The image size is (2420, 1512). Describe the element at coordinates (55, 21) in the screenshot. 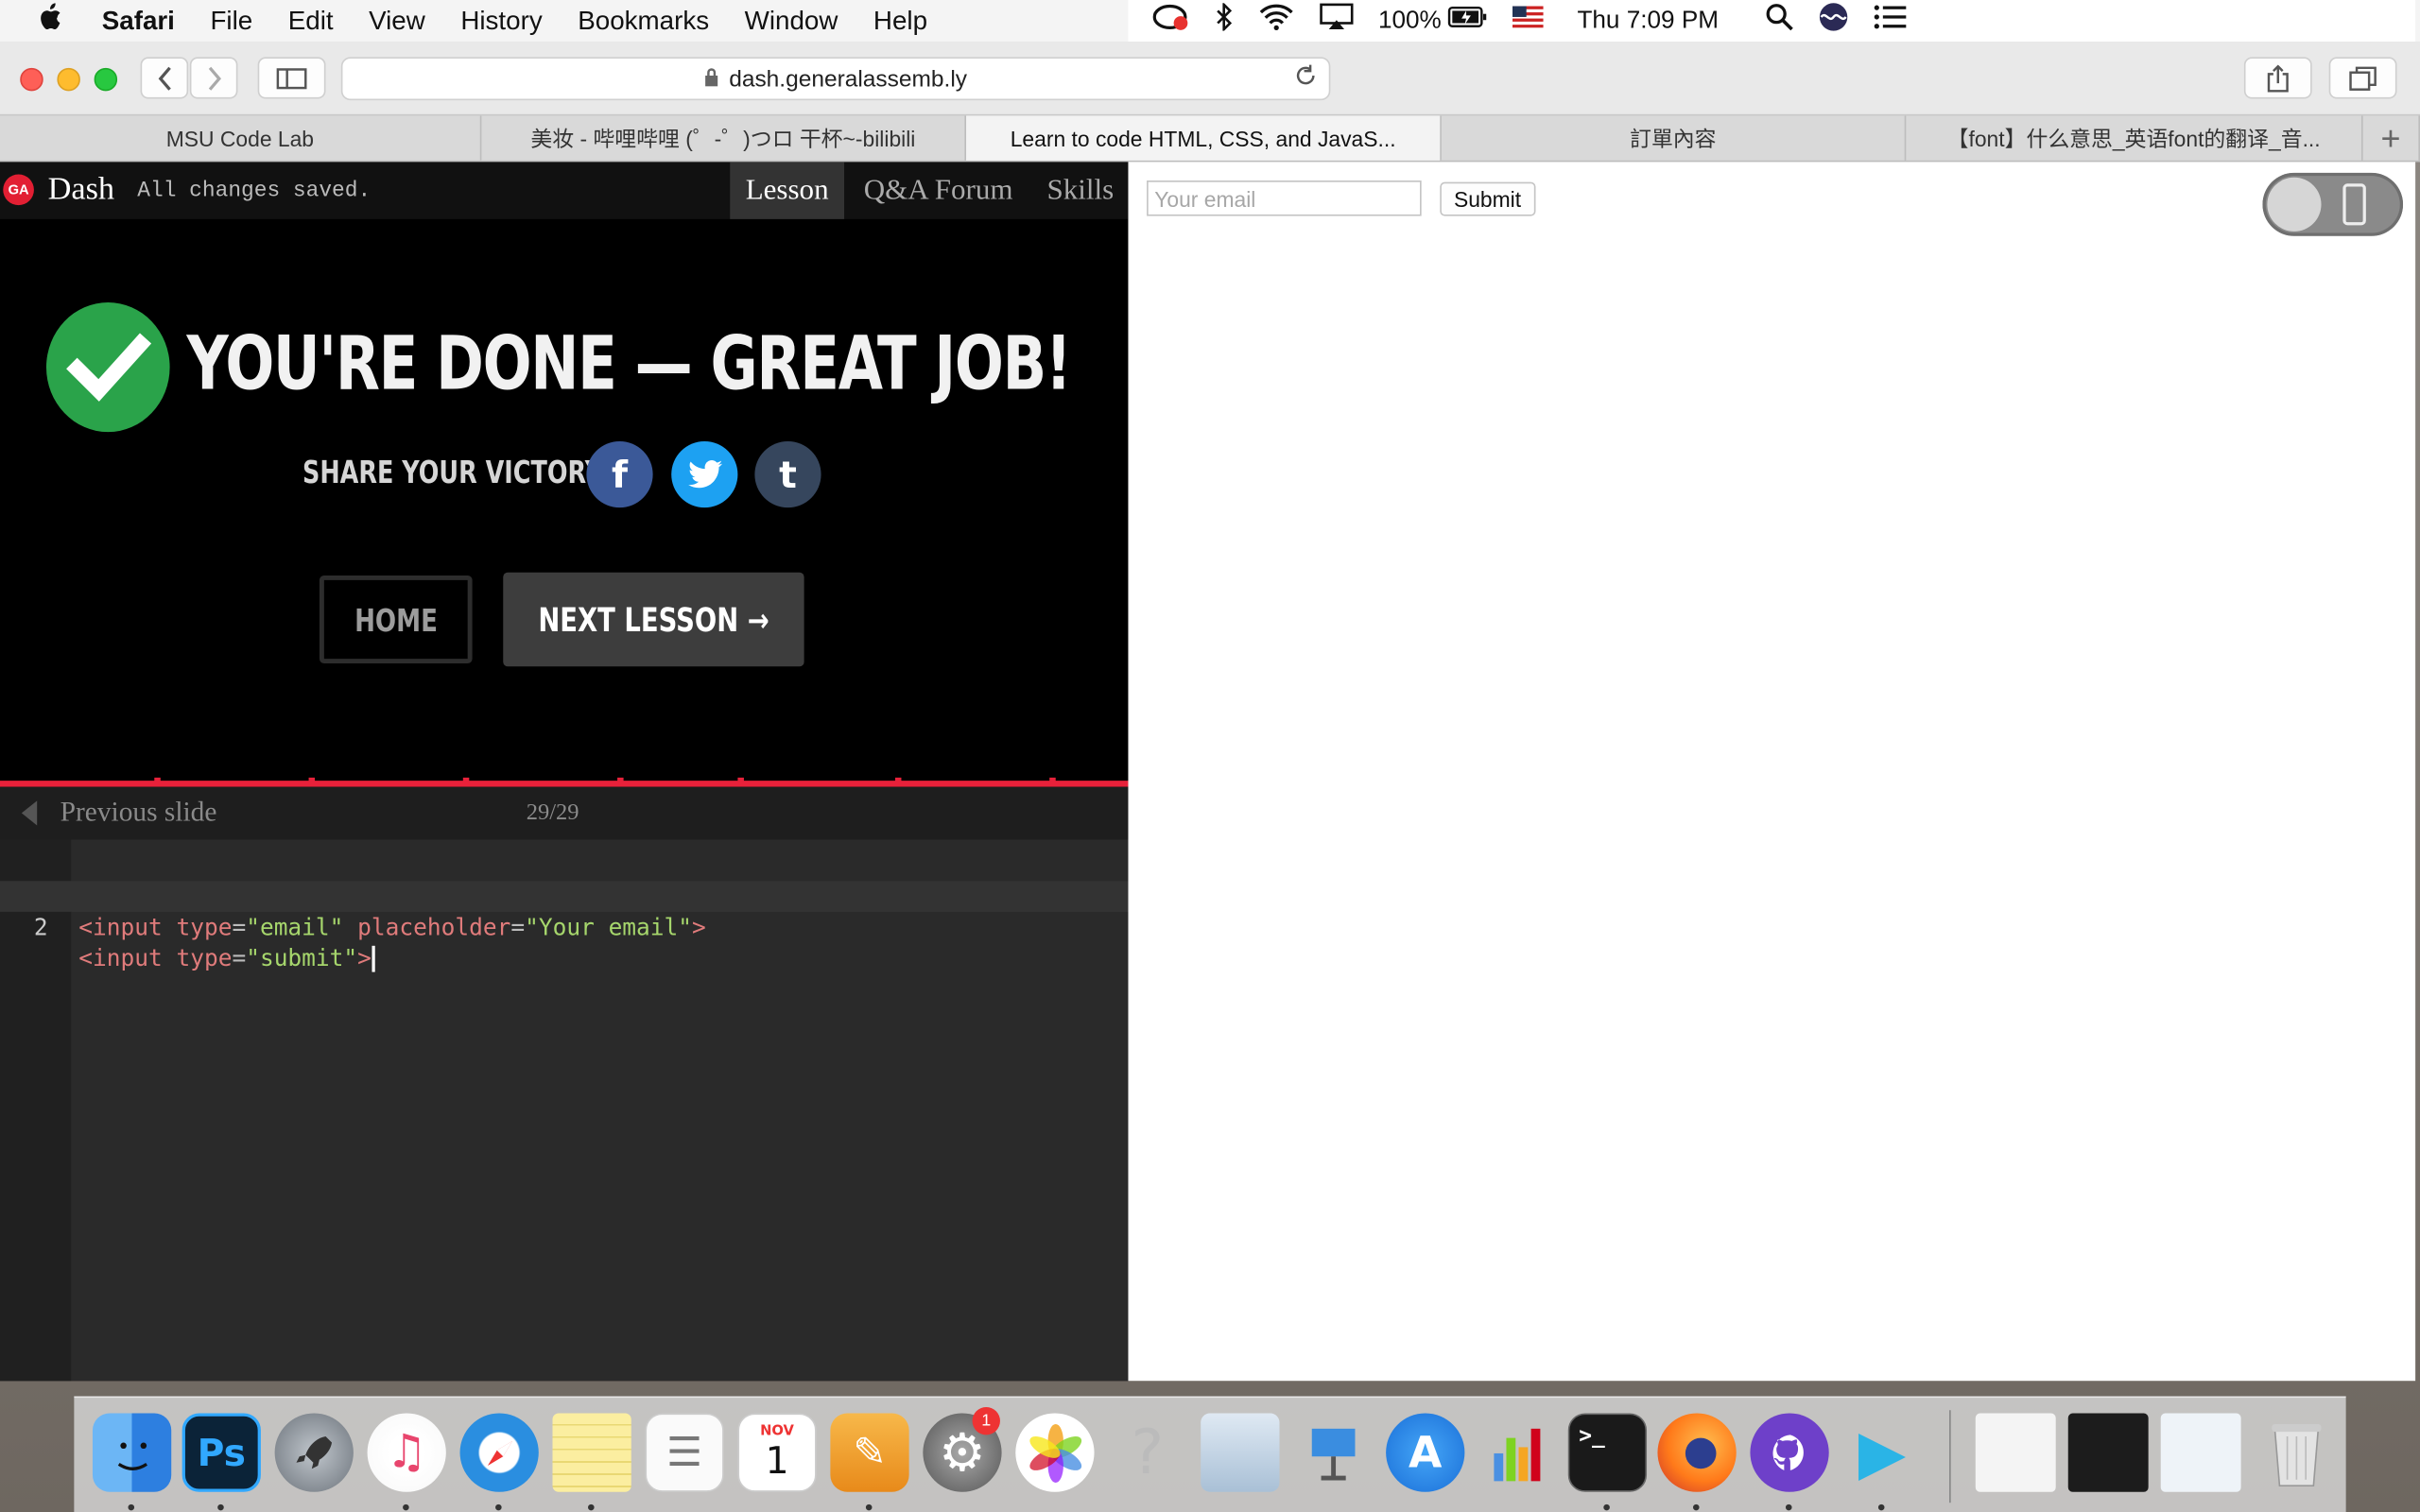

I see `apple-icon` at that location.